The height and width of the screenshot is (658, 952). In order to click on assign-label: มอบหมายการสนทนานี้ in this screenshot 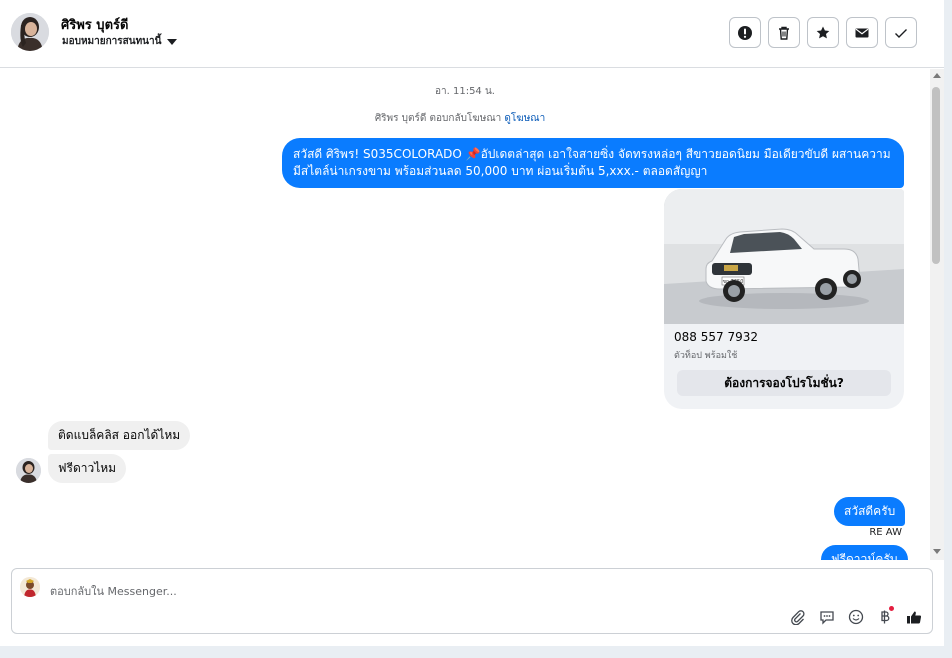, I will do `click(112, 41)`.